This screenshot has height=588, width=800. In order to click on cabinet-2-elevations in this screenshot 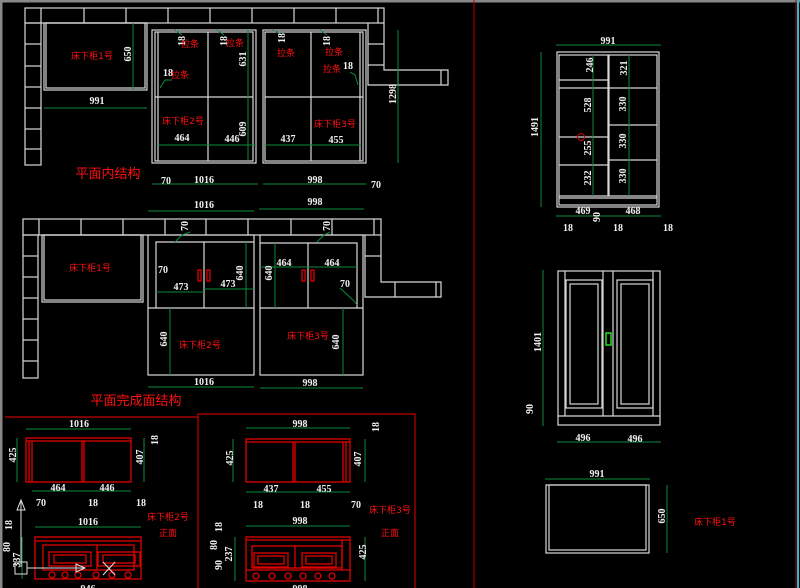, I will do `click(79, 504)`.